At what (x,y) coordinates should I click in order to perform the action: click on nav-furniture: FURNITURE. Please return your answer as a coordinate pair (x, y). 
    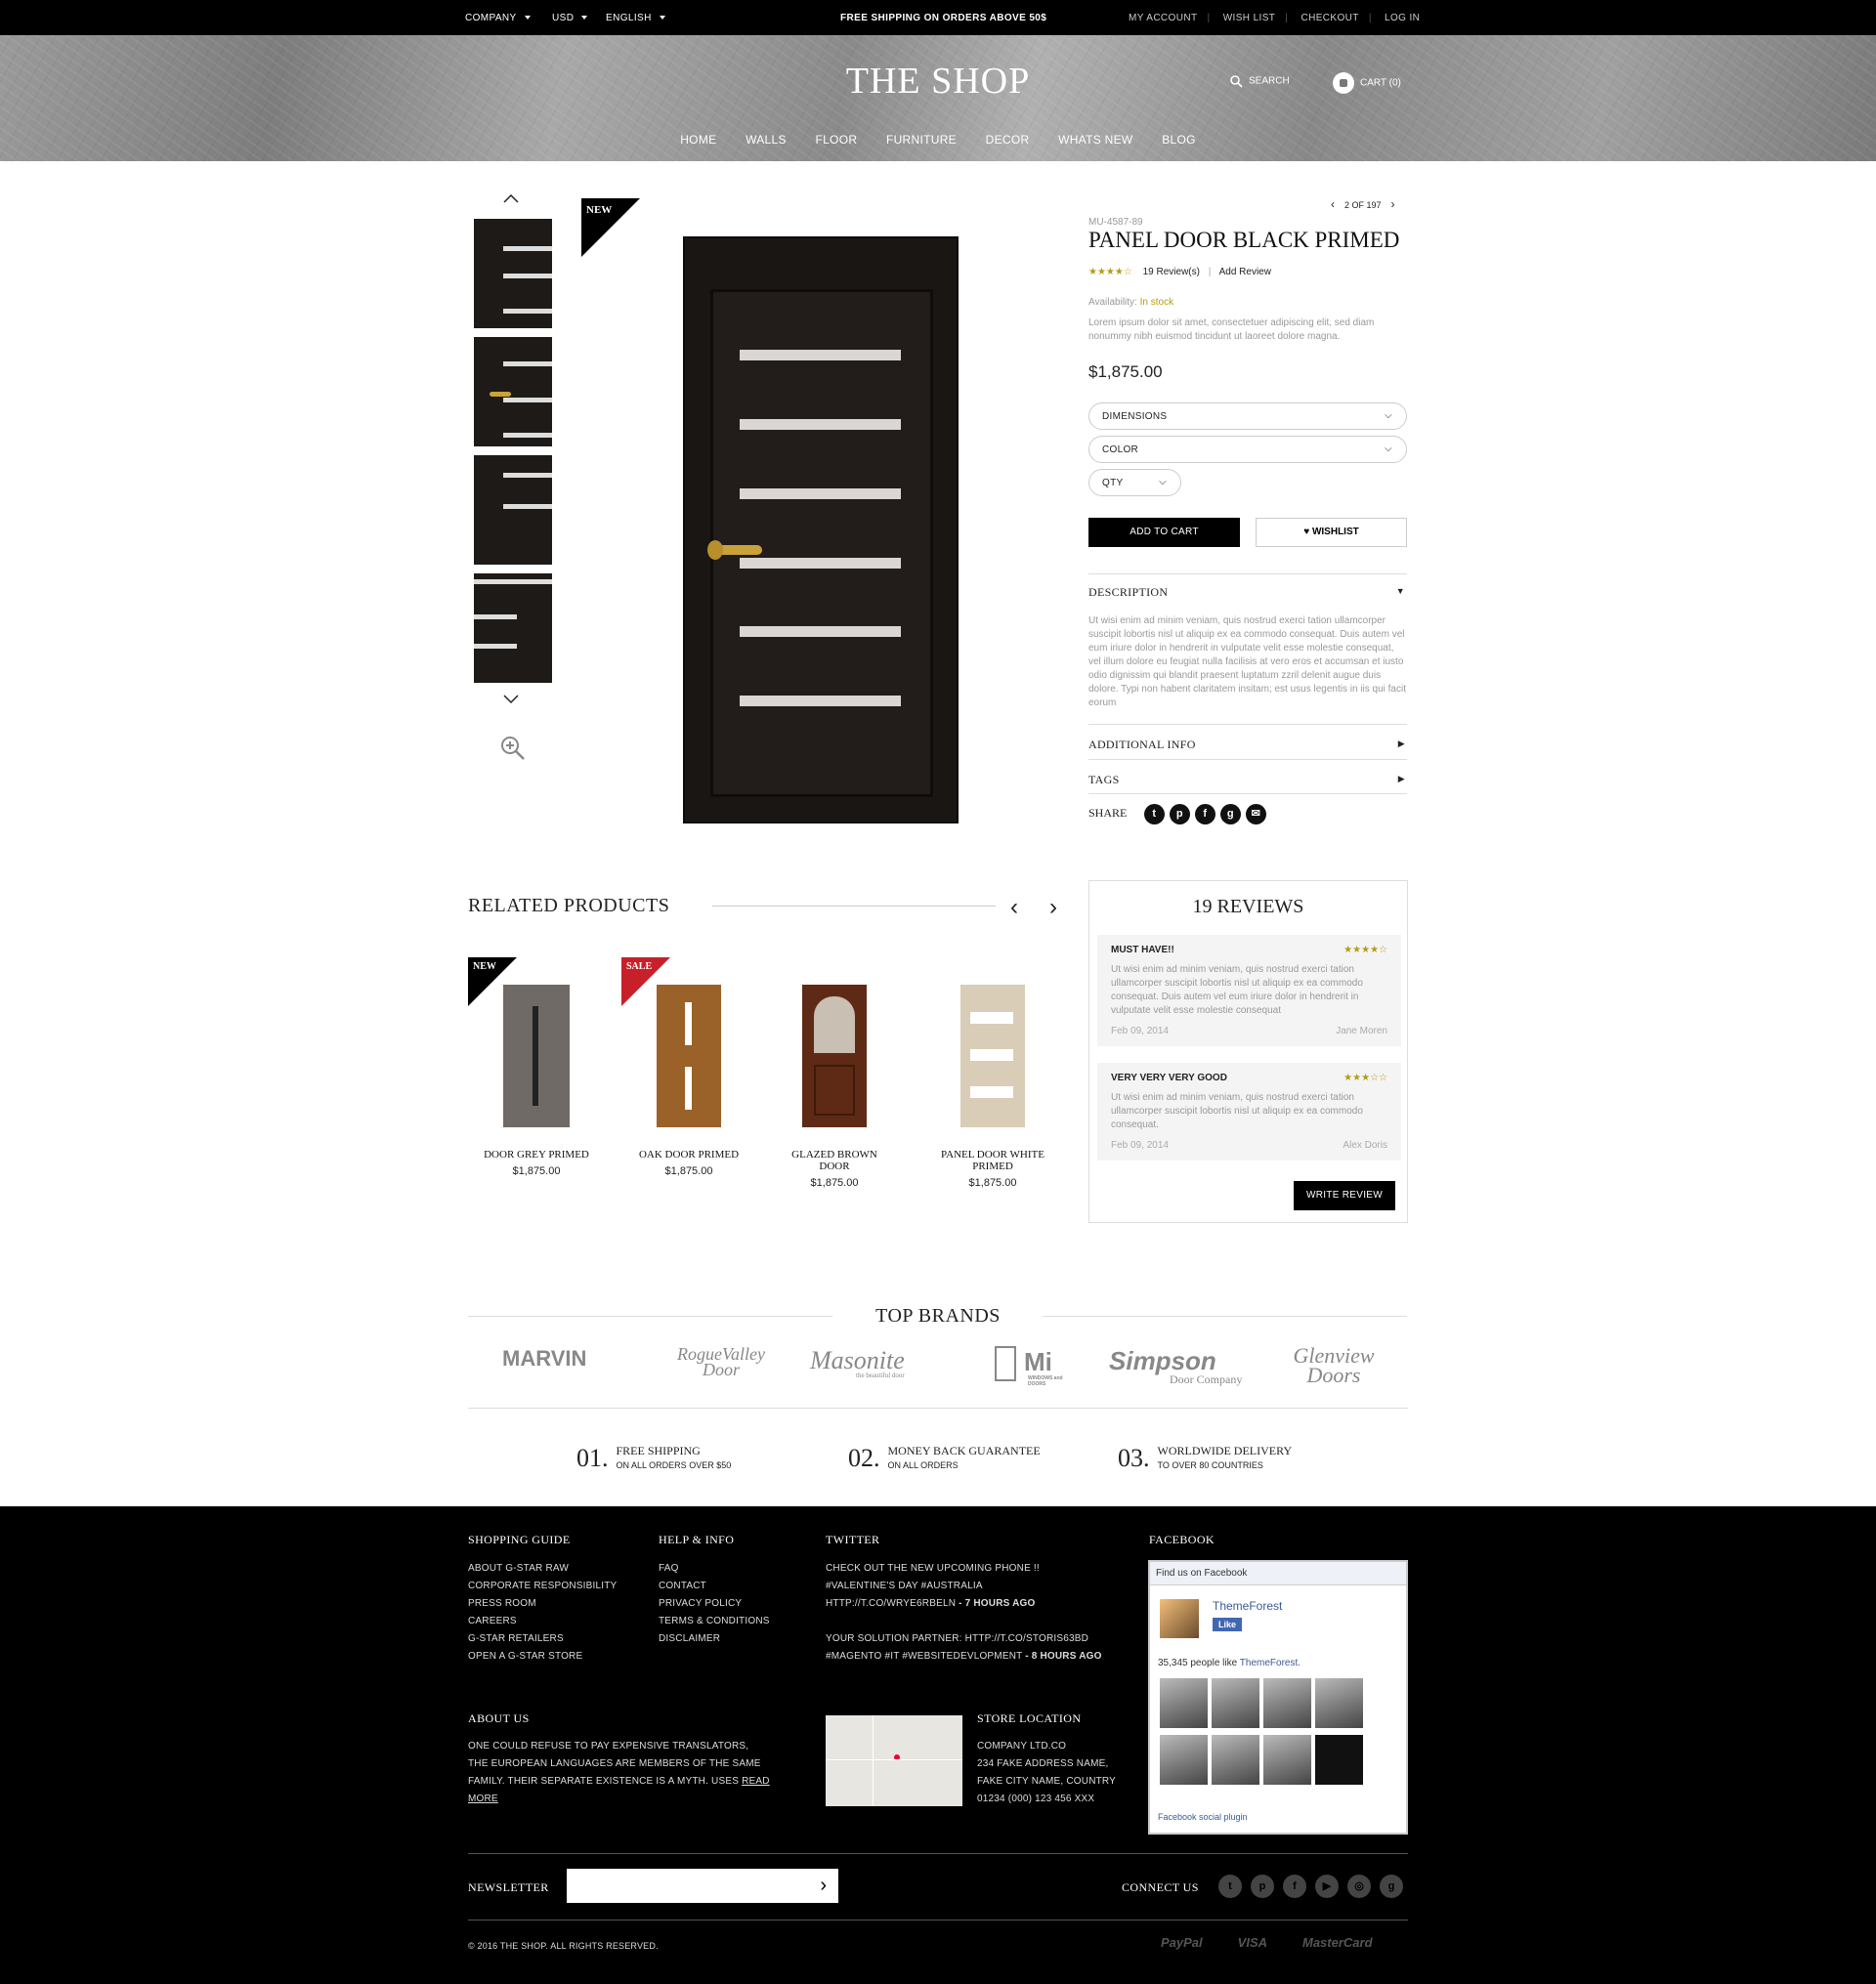
    Looking at the image, I should click on (921, 140).